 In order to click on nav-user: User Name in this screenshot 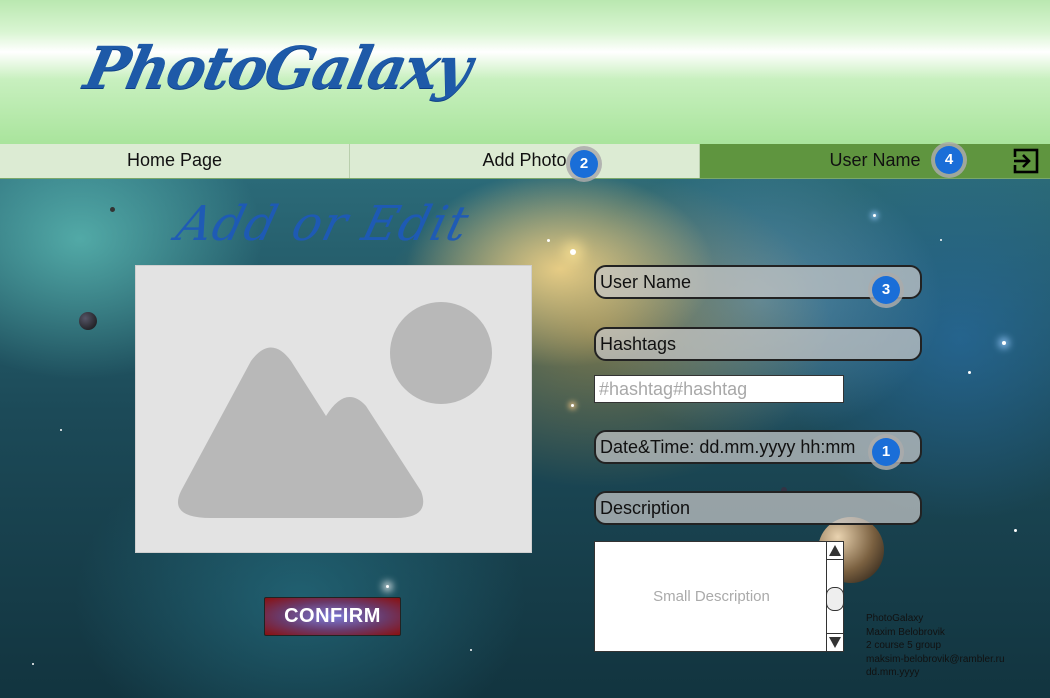, I will do `click(875, 161)`.